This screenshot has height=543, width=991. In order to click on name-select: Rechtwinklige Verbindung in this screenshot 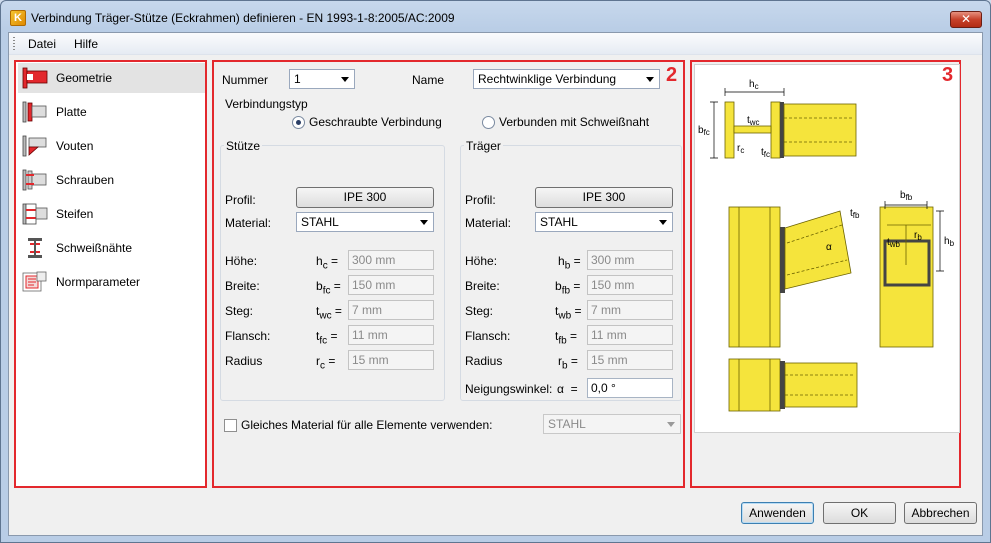, I will do `click(566, 79)`.